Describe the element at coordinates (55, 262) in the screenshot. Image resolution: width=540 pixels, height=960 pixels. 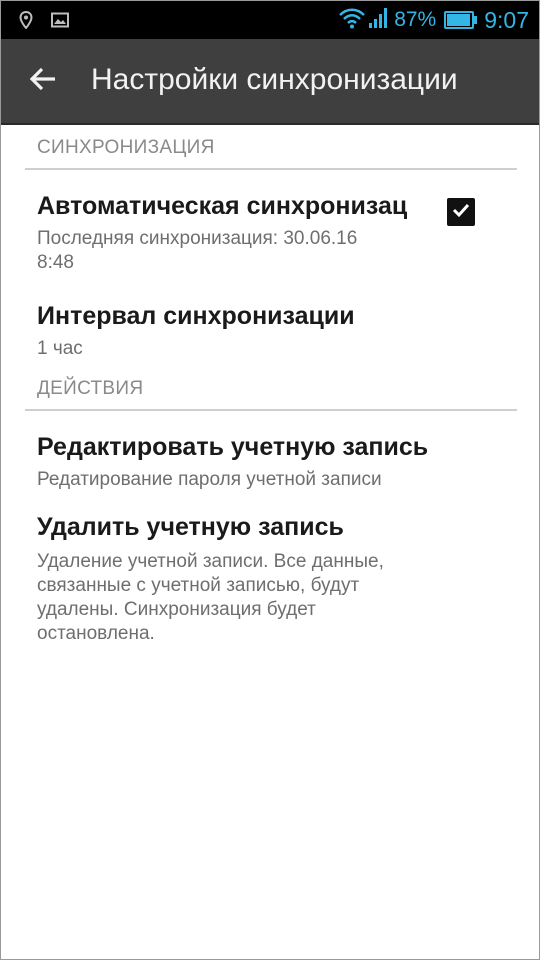
I see `pref-auto-sync-summary-line2: 8:48` at that location.